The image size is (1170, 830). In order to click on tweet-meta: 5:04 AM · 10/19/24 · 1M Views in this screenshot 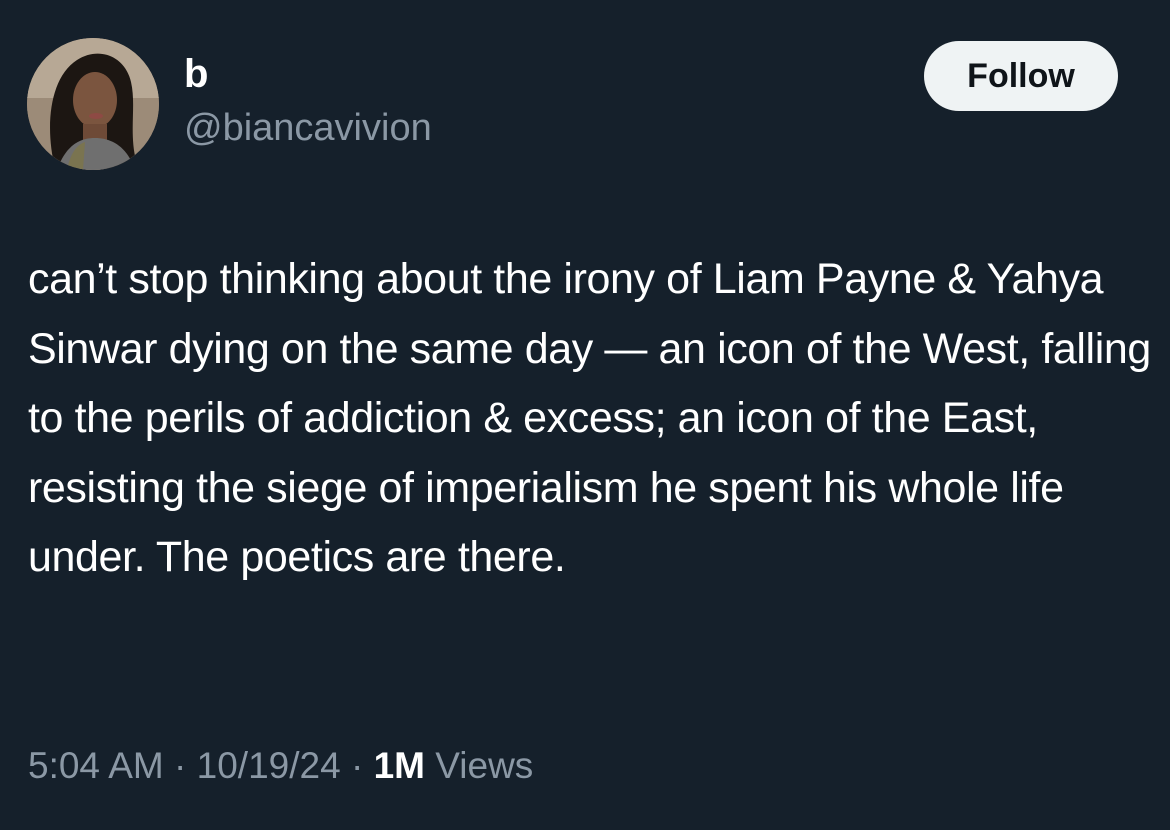, I will do `click(280, 766)`.